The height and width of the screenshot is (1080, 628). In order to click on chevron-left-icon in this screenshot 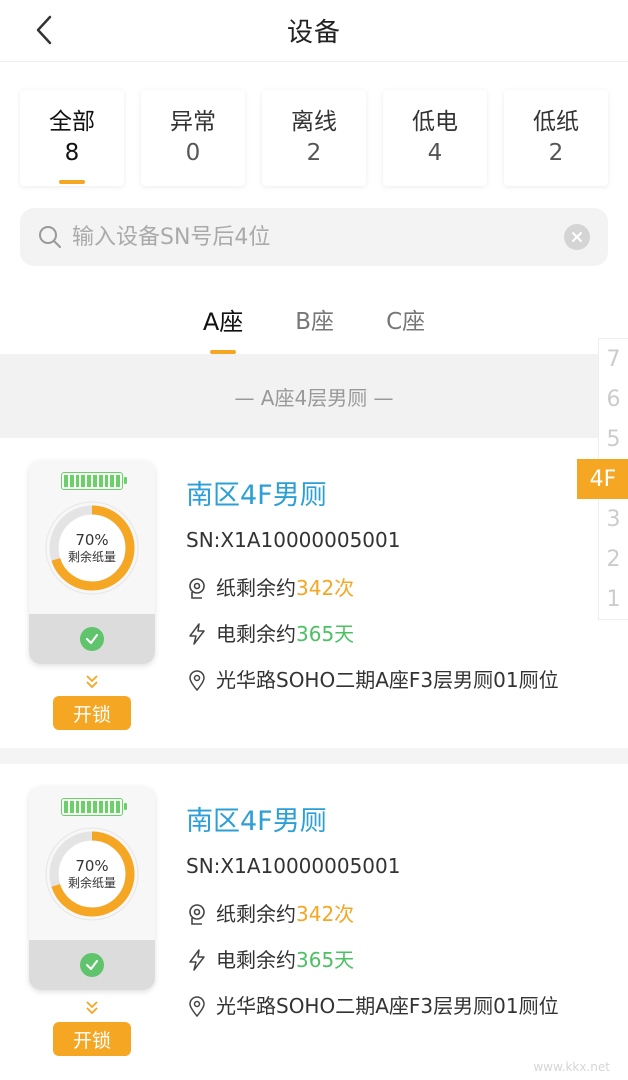, I will do `click(44, 30)`.